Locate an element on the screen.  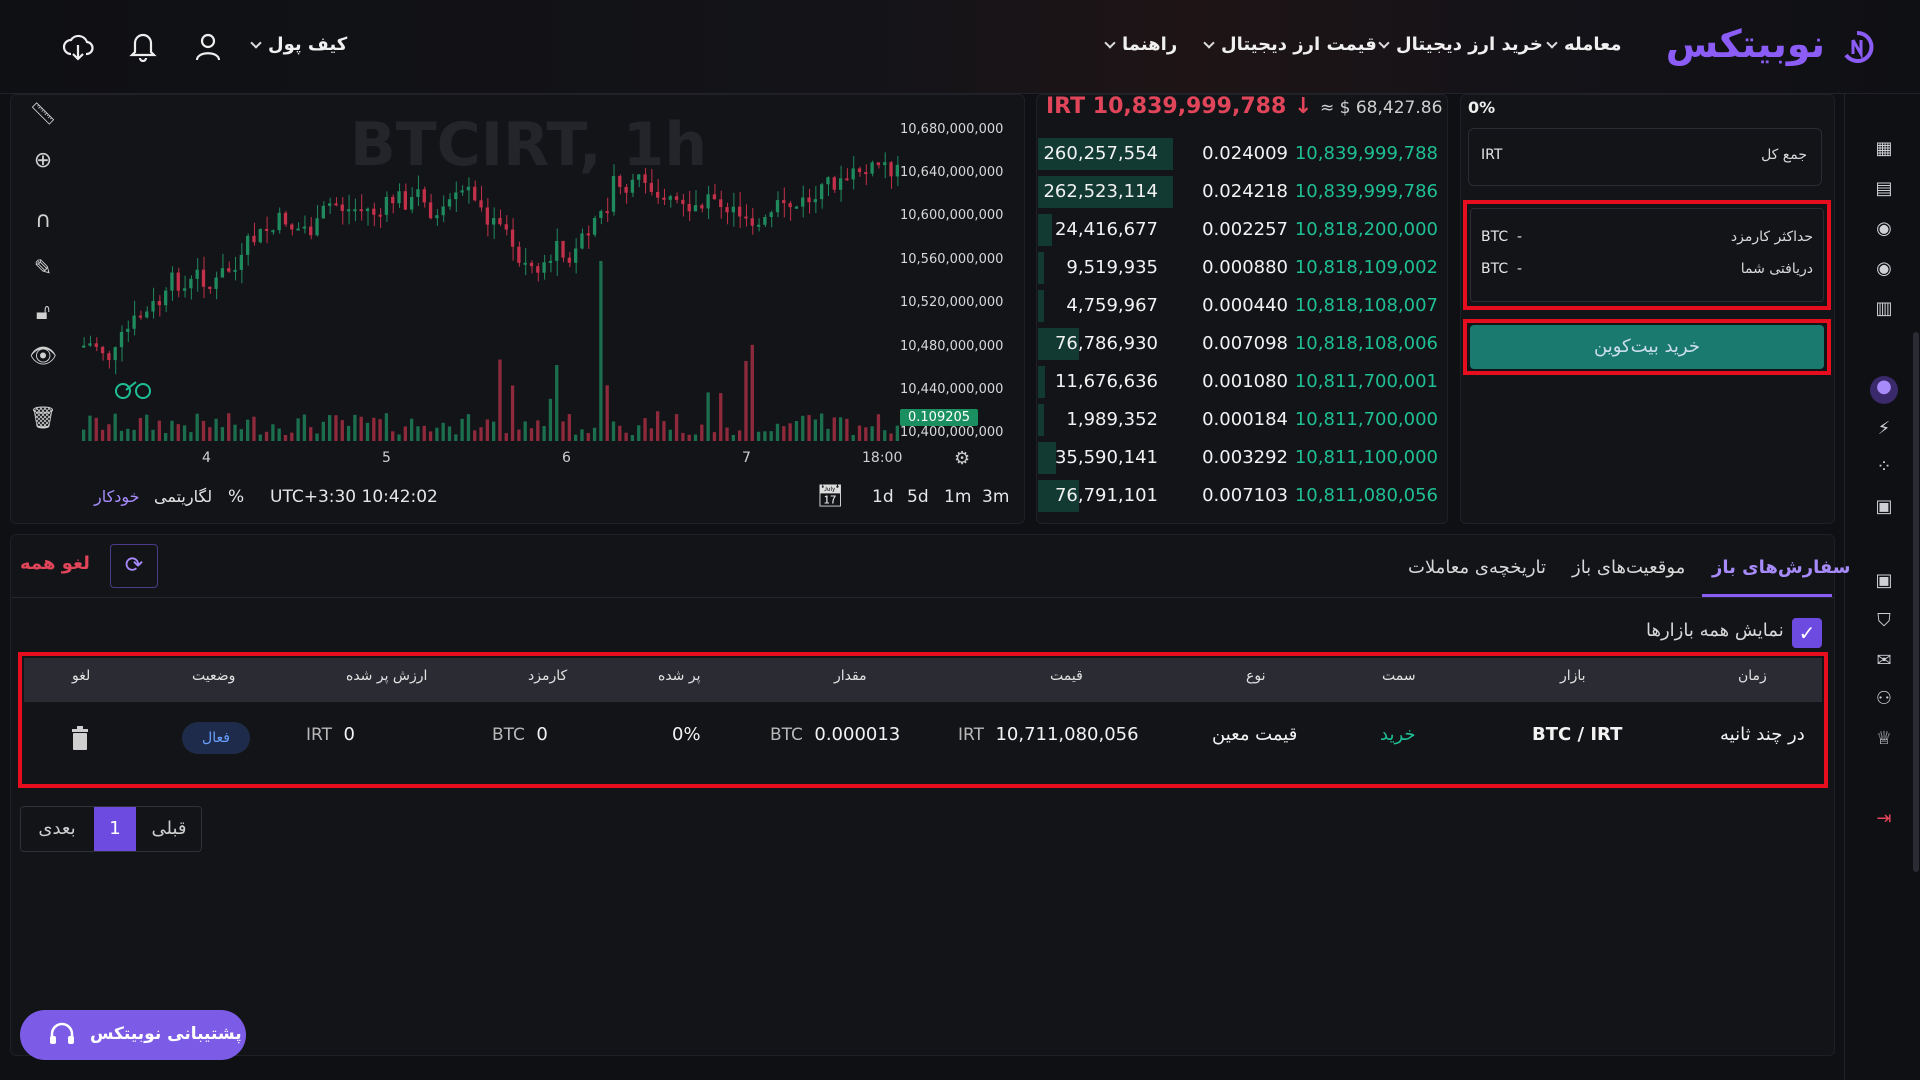
orderbook-total: 35,590,141 is located at coordinates (1106, 457).